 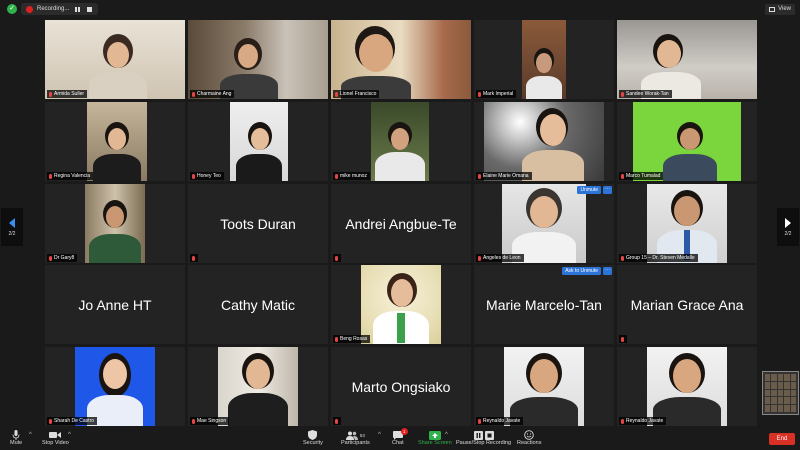 What do you see at coordinates (115, 59) in the screenshot?
I see `video-tile: Armida Suller` at bounding box center [115, 59].